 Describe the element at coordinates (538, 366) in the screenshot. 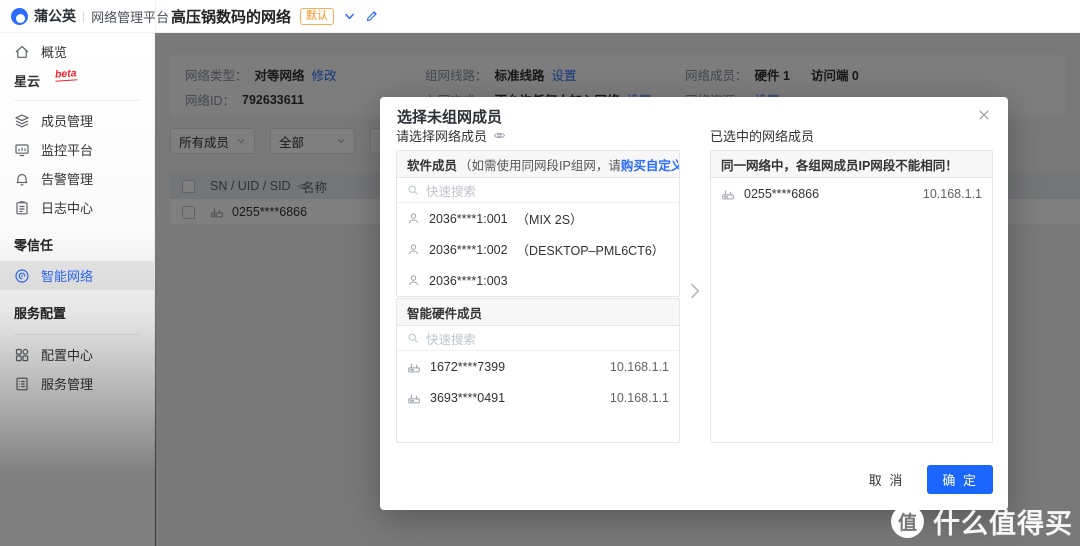

I see `hardware-member-row: 1672****7399 10.168.1.1` at that location.